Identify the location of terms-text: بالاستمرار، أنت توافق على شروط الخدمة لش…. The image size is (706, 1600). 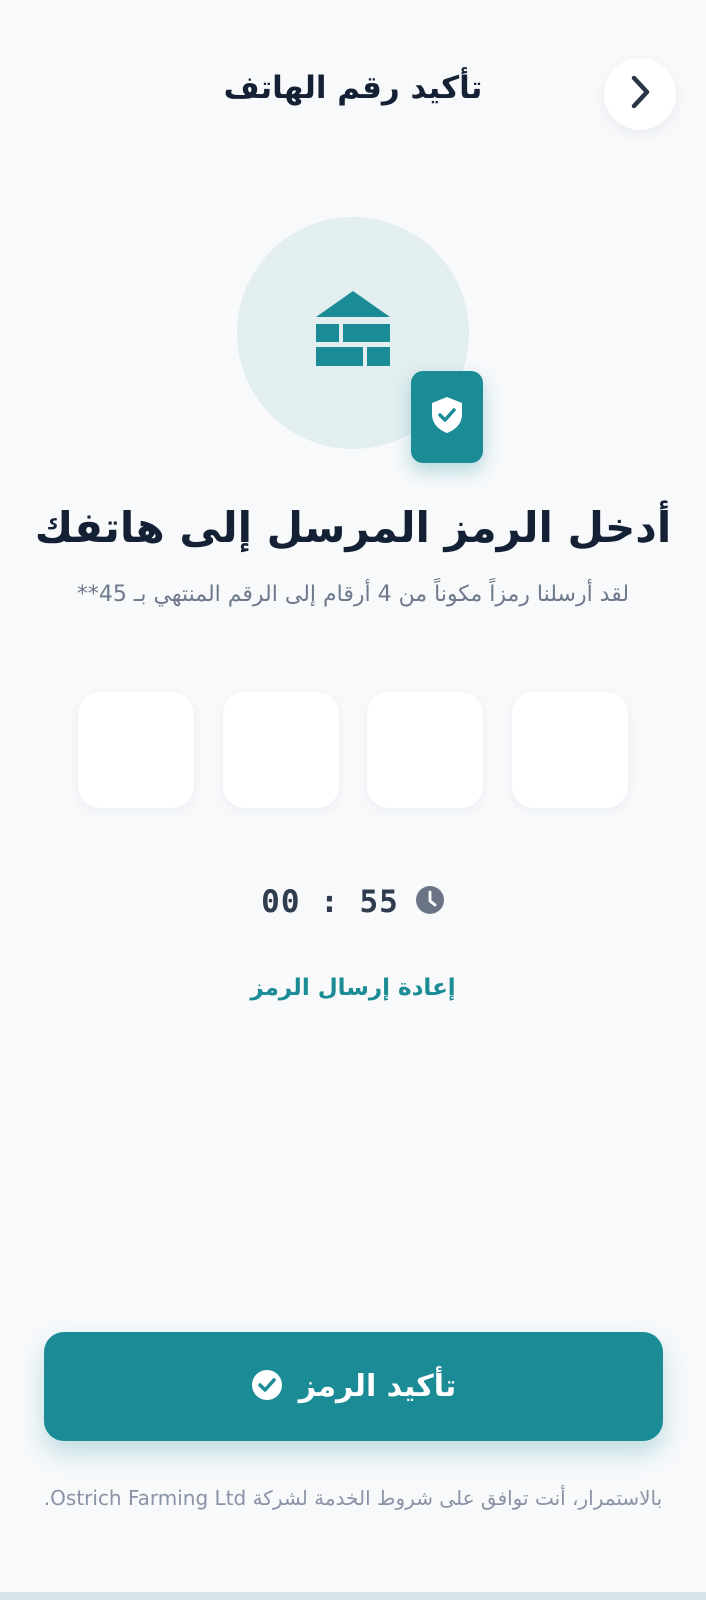
(353, 1498).